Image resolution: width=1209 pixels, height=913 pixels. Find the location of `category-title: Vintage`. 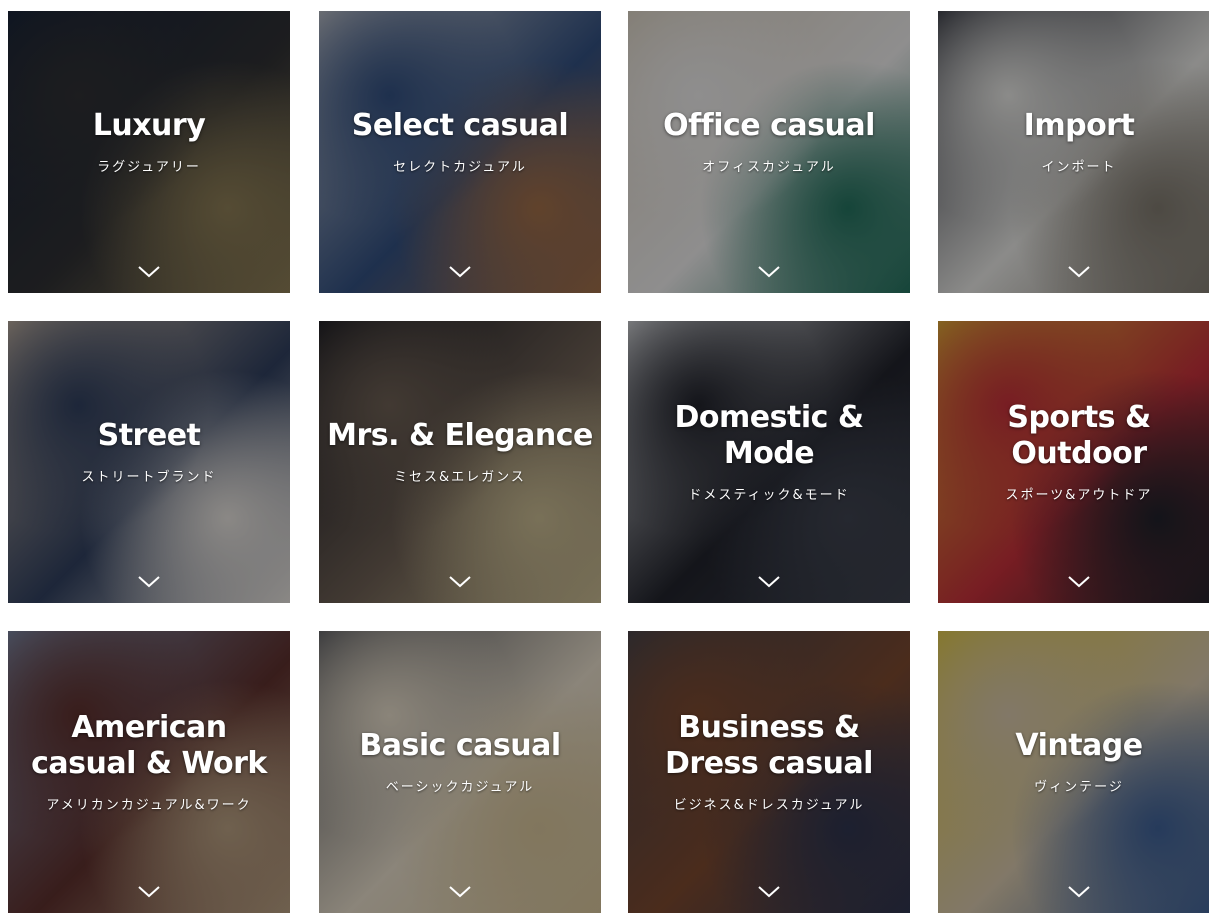

category-title: Vintage is located at coordinates (1079, 745).